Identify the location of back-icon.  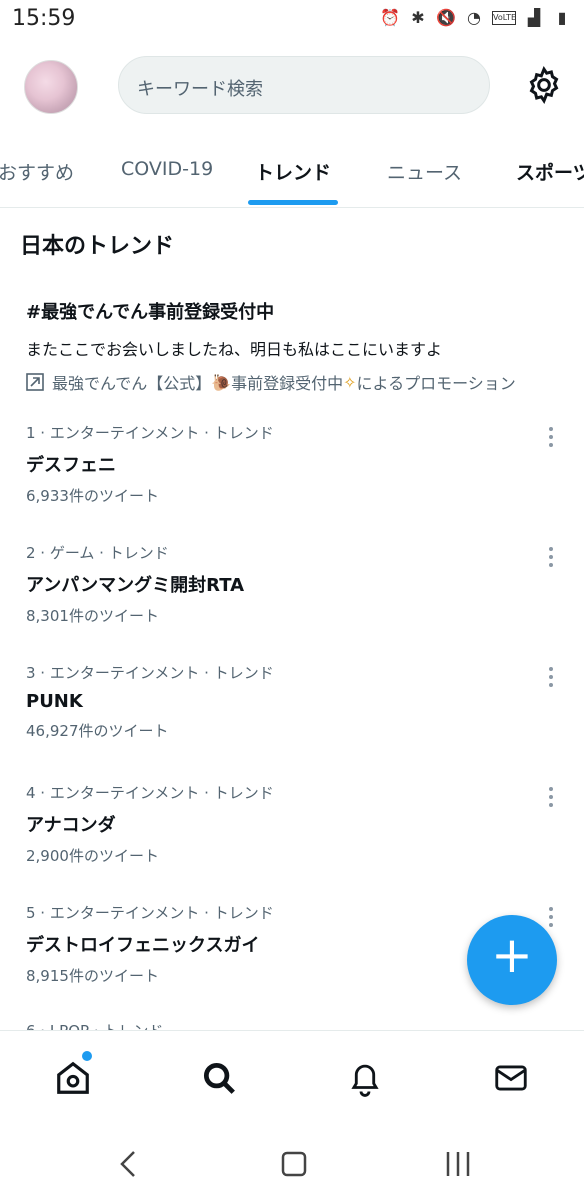
(128, 1164).